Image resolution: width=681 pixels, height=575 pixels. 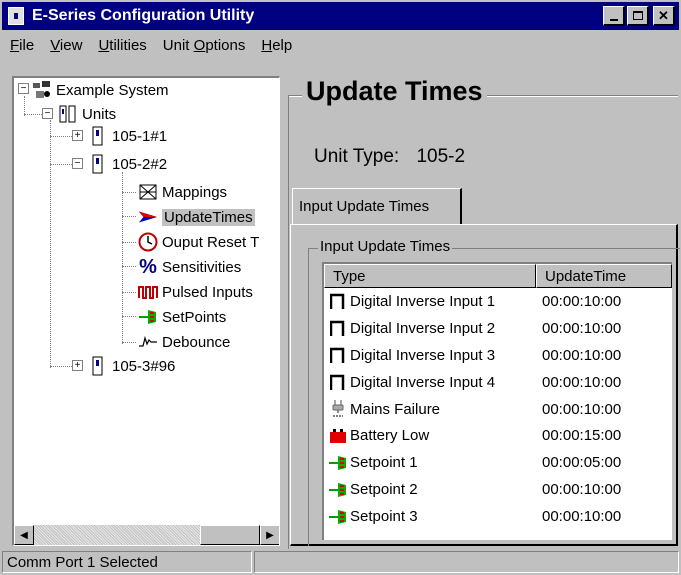 I want to click on table-row: Setpoint 2 00:00:10:00, so click(x=498, y=489).